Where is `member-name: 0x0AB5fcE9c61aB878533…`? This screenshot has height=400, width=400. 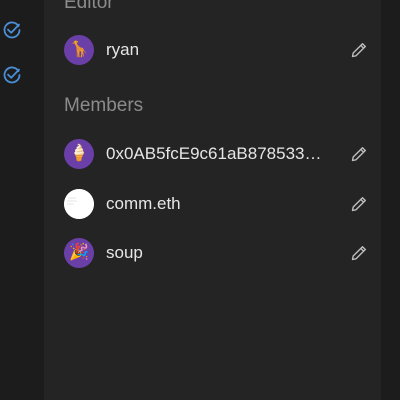
member-name: 0x0AB5fcE9c61aB878533… is located at coordinates (214, 153).